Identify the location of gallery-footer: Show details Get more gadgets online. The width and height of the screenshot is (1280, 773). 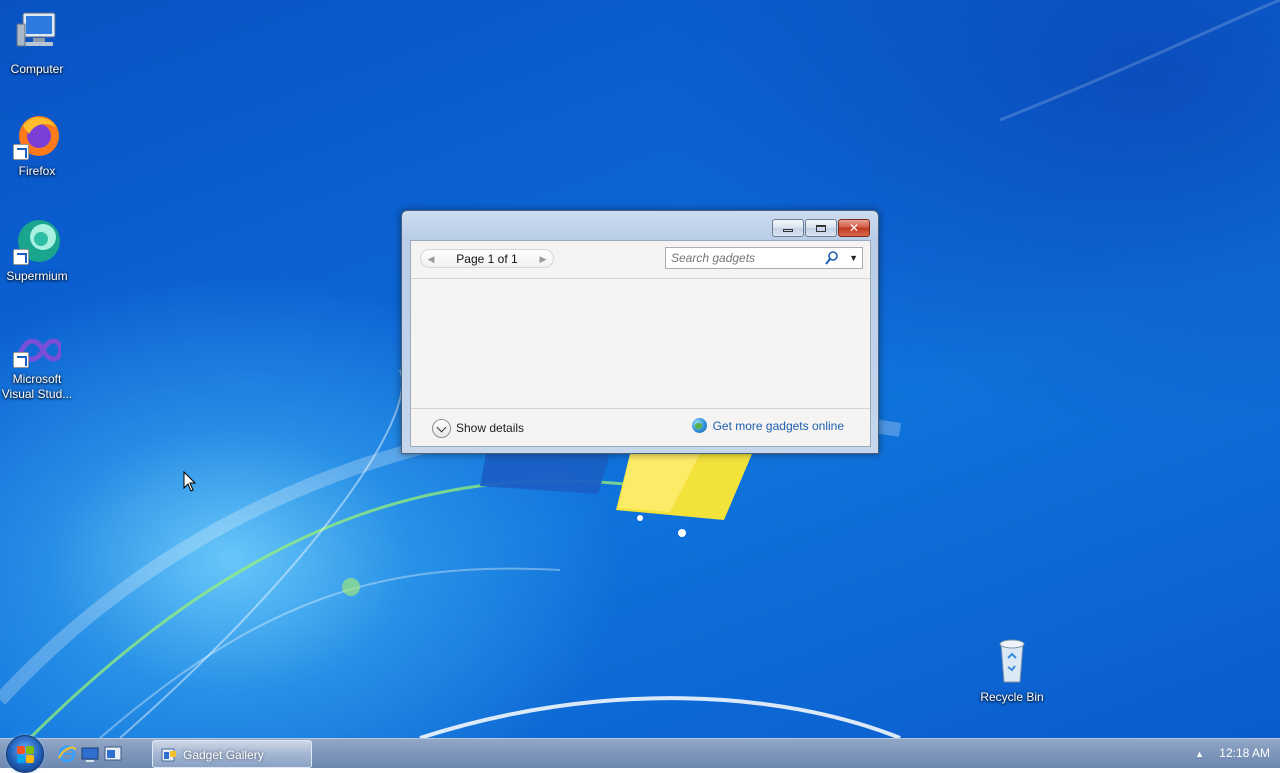
(640, 427).